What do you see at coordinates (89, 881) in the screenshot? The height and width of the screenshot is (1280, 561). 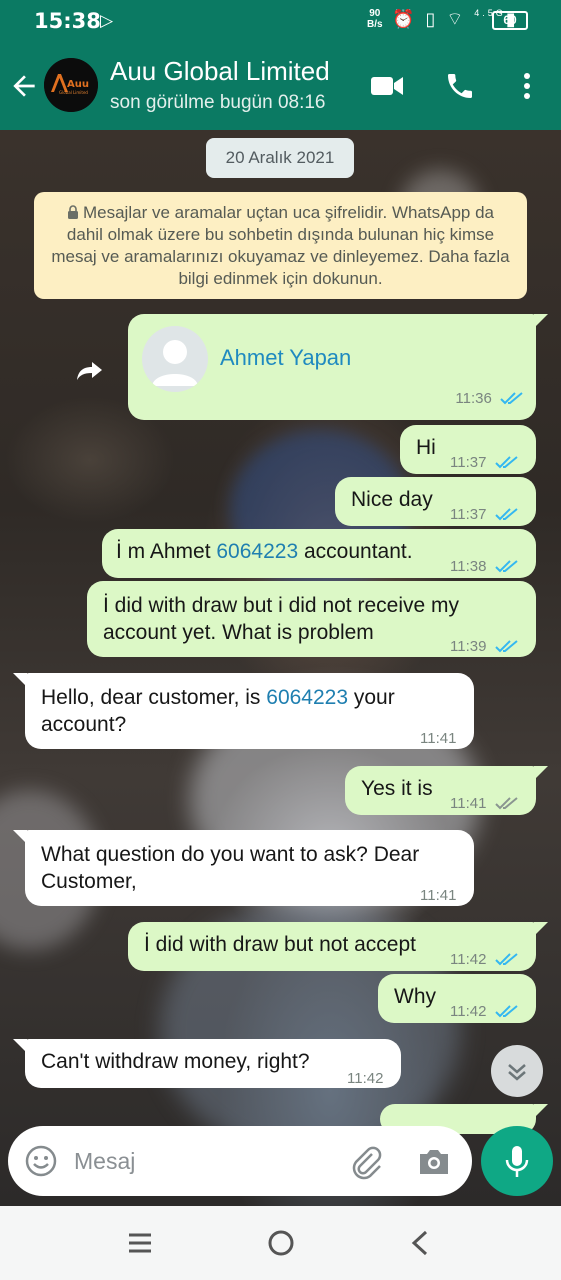 I see `message-text-line2: Customer,` at bounding box center [89, 881].